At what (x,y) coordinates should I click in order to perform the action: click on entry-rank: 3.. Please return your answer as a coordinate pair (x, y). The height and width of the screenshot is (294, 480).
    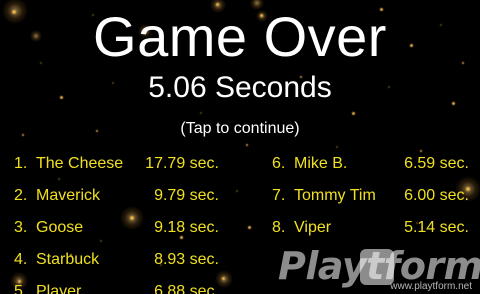
    Looking at the image, I should click on (21, 227).